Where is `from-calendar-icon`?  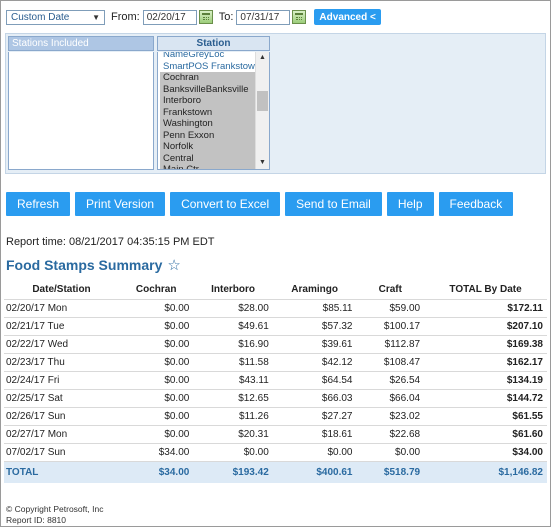
from-calendar-icon is located at coordinates (205, 17).